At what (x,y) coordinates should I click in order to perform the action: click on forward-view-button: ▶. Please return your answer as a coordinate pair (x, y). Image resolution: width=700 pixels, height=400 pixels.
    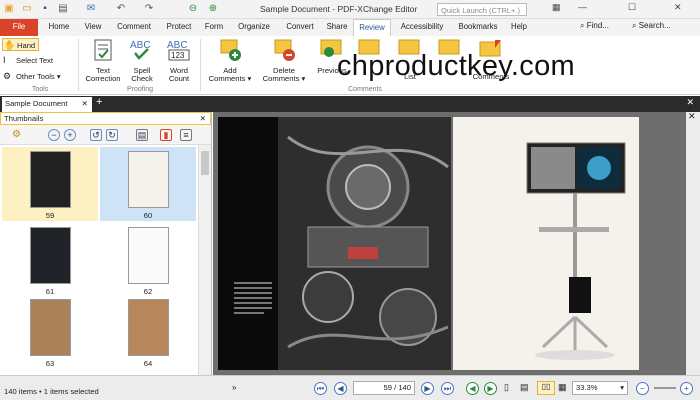
    Looking at the image, I should click on (490, 388).